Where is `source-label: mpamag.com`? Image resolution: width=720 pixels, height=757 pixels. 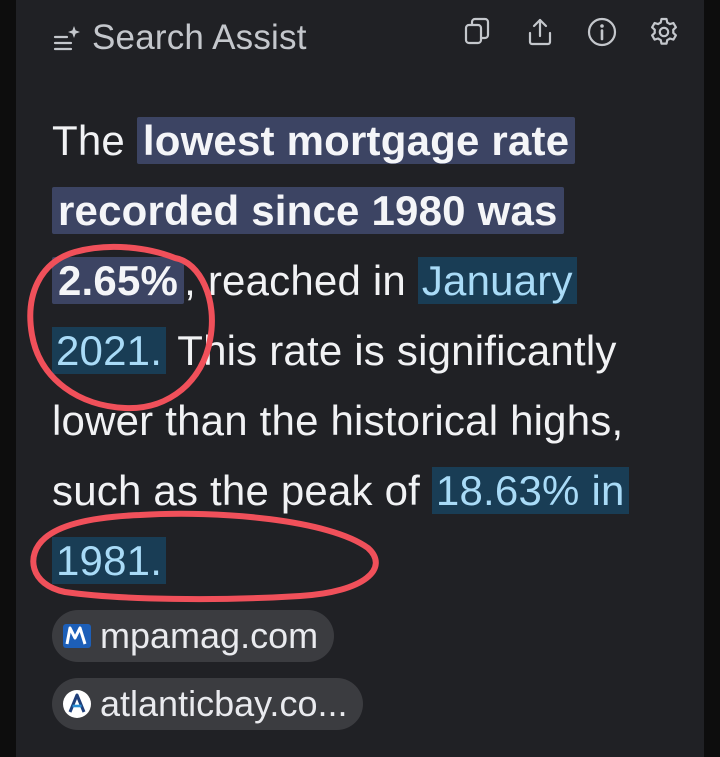
source-label: mpamag.com is located at coordinates (209, 635).